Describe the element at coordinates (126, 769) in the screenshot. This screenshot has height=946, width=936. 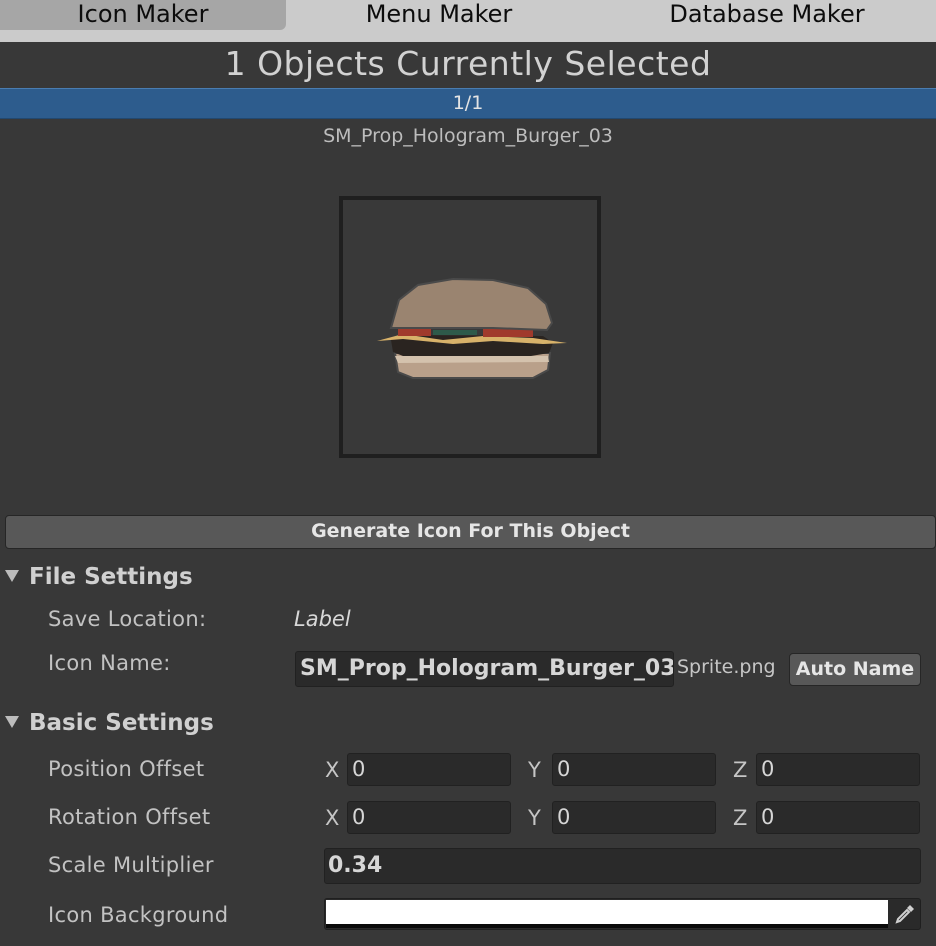
I see `position-offset-label: Position Offset` at that location.